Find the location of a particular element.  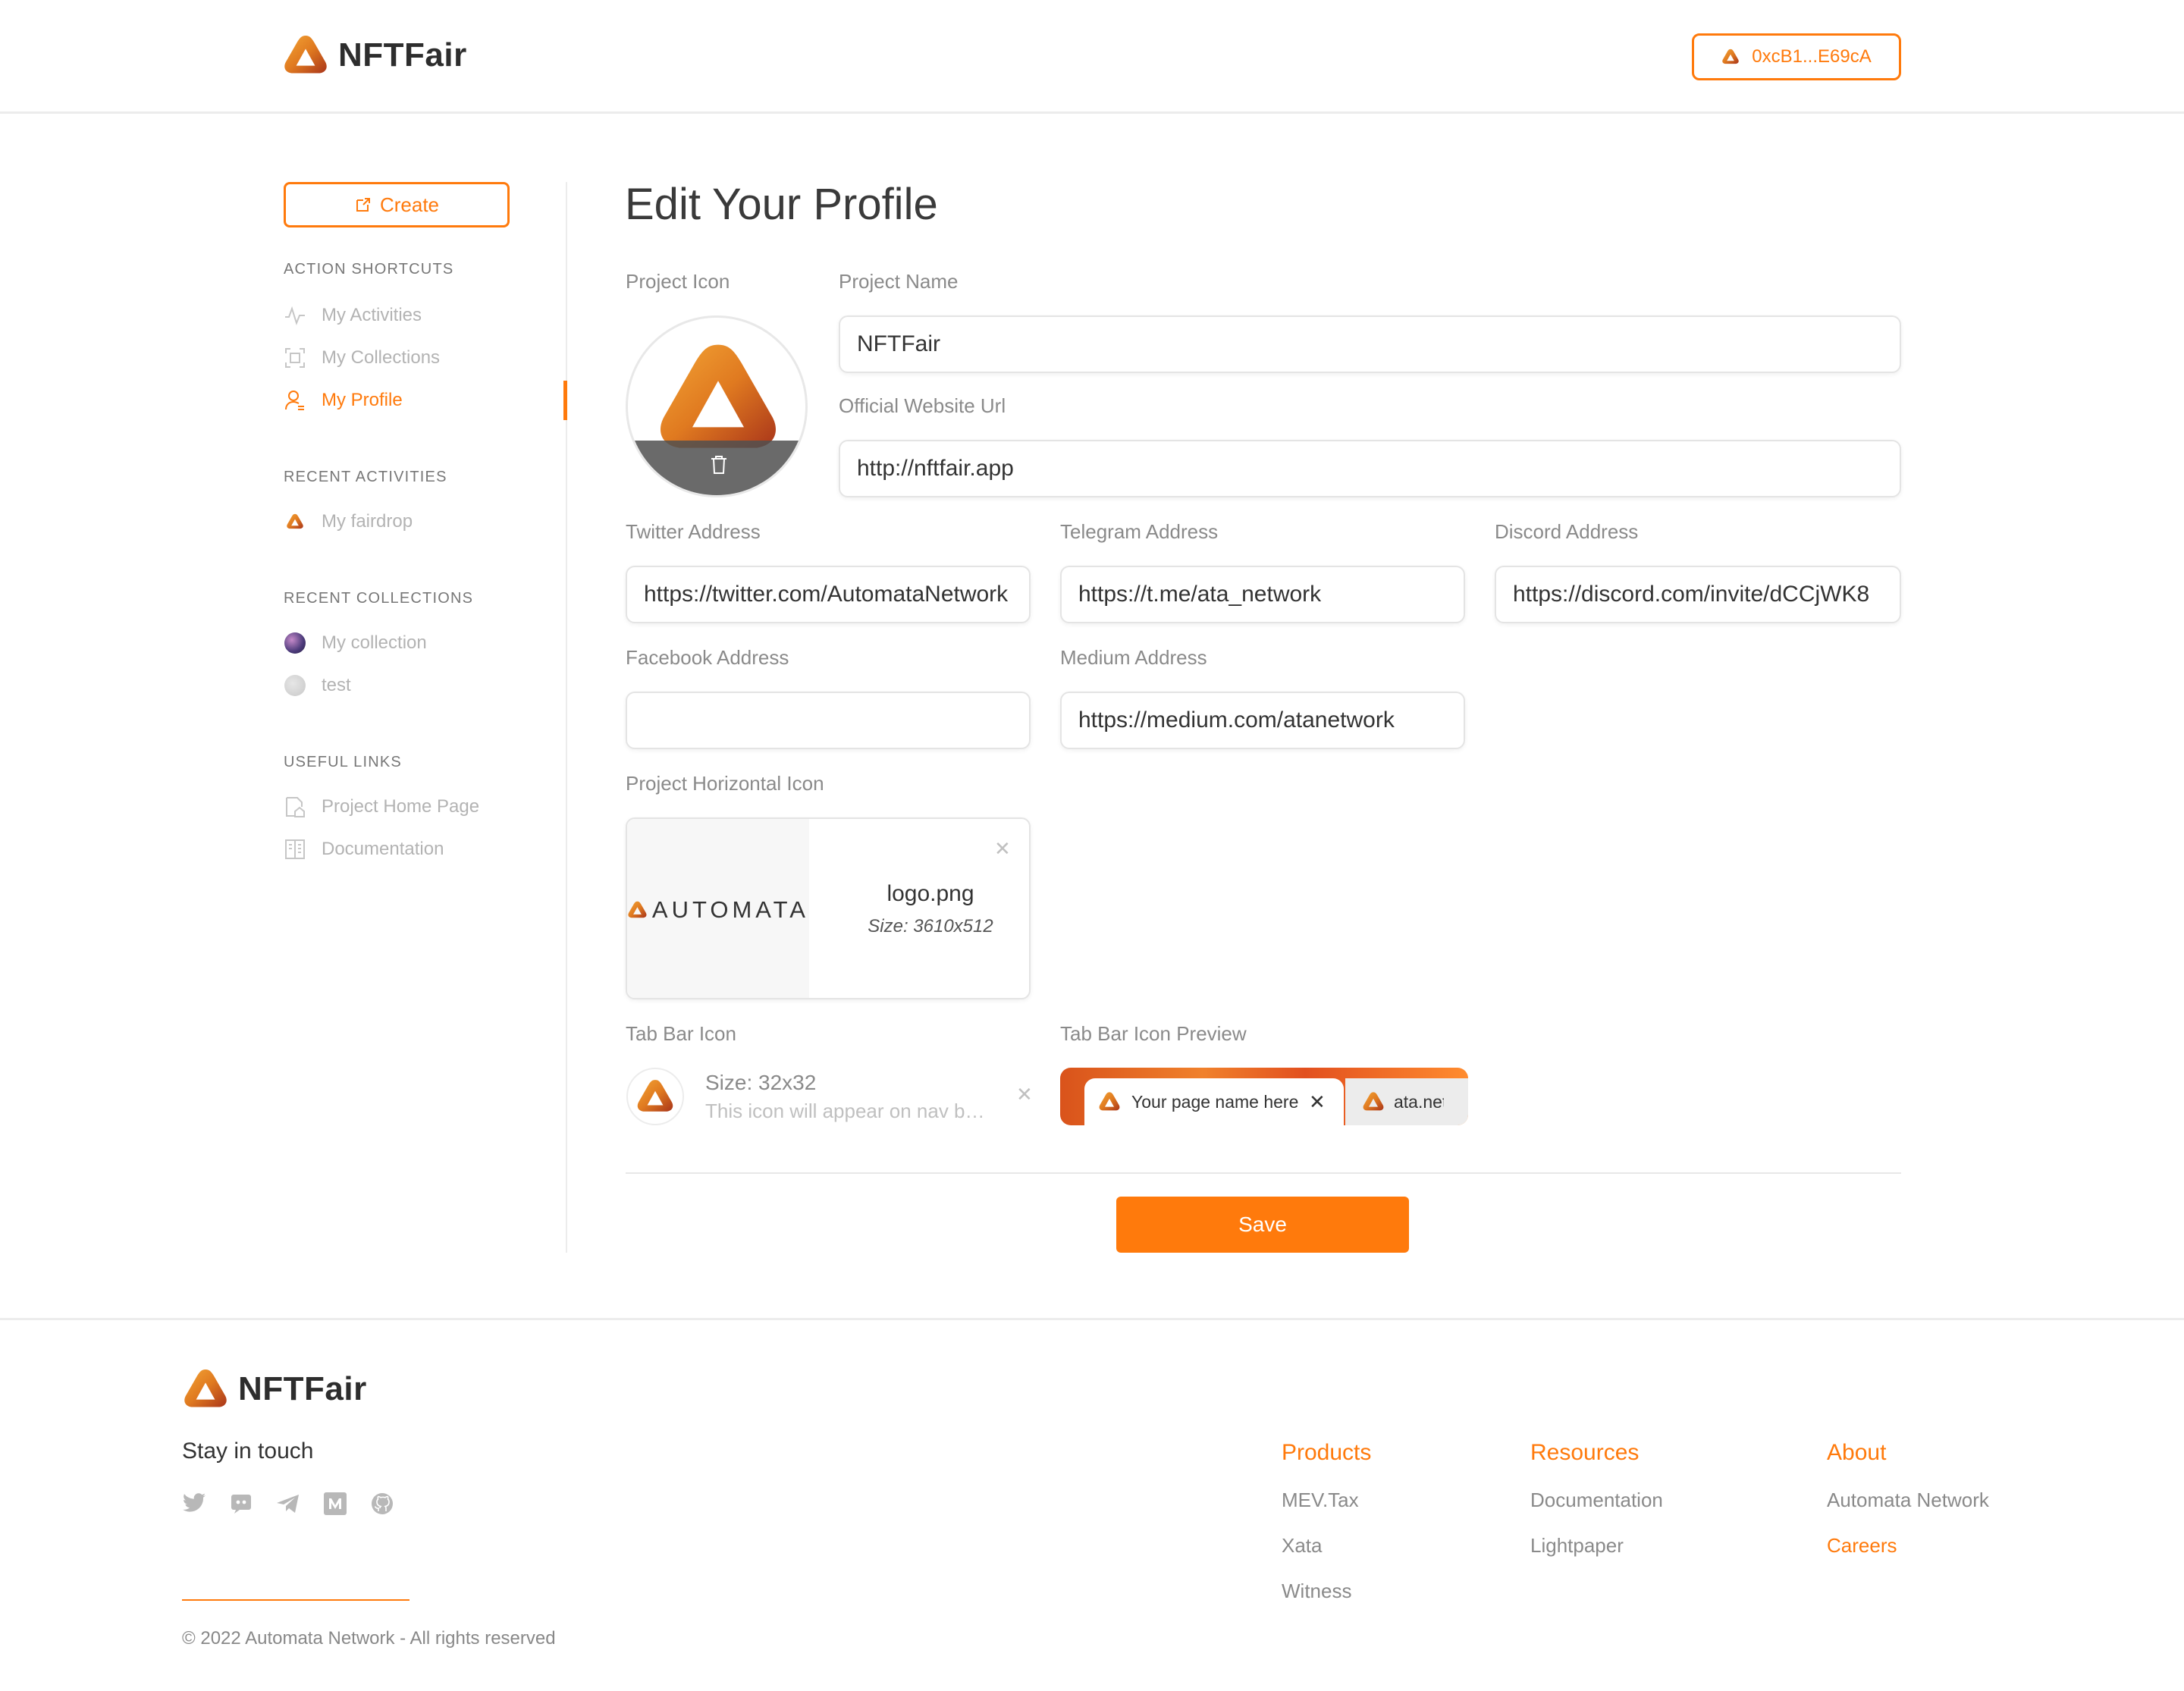

footer-link-documentation: Documentation is located at coordinates (1596, 1500).